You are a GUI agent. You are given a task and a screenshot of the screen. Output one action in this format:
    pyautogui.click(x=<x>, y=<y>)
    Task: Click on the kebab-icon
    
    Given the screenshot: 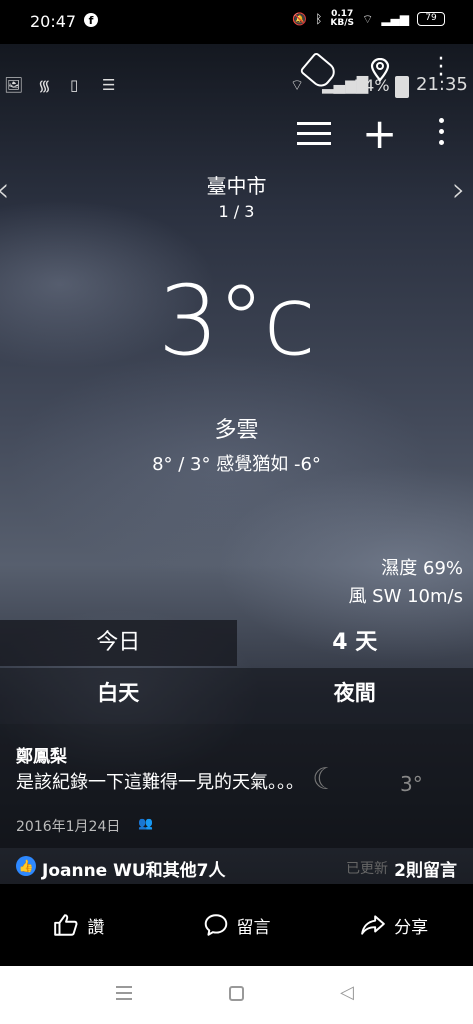 What is the action you would take?
    pyautogui.click(x=442, y=134)
    